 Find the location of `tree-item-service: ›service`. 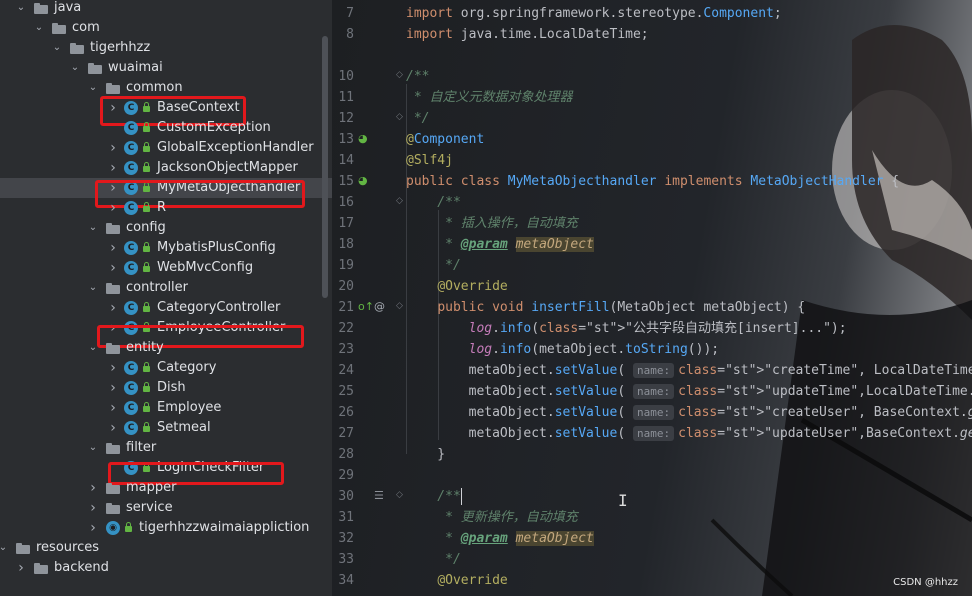

tree-item-service: ›service is located at coordinates (166, 508).